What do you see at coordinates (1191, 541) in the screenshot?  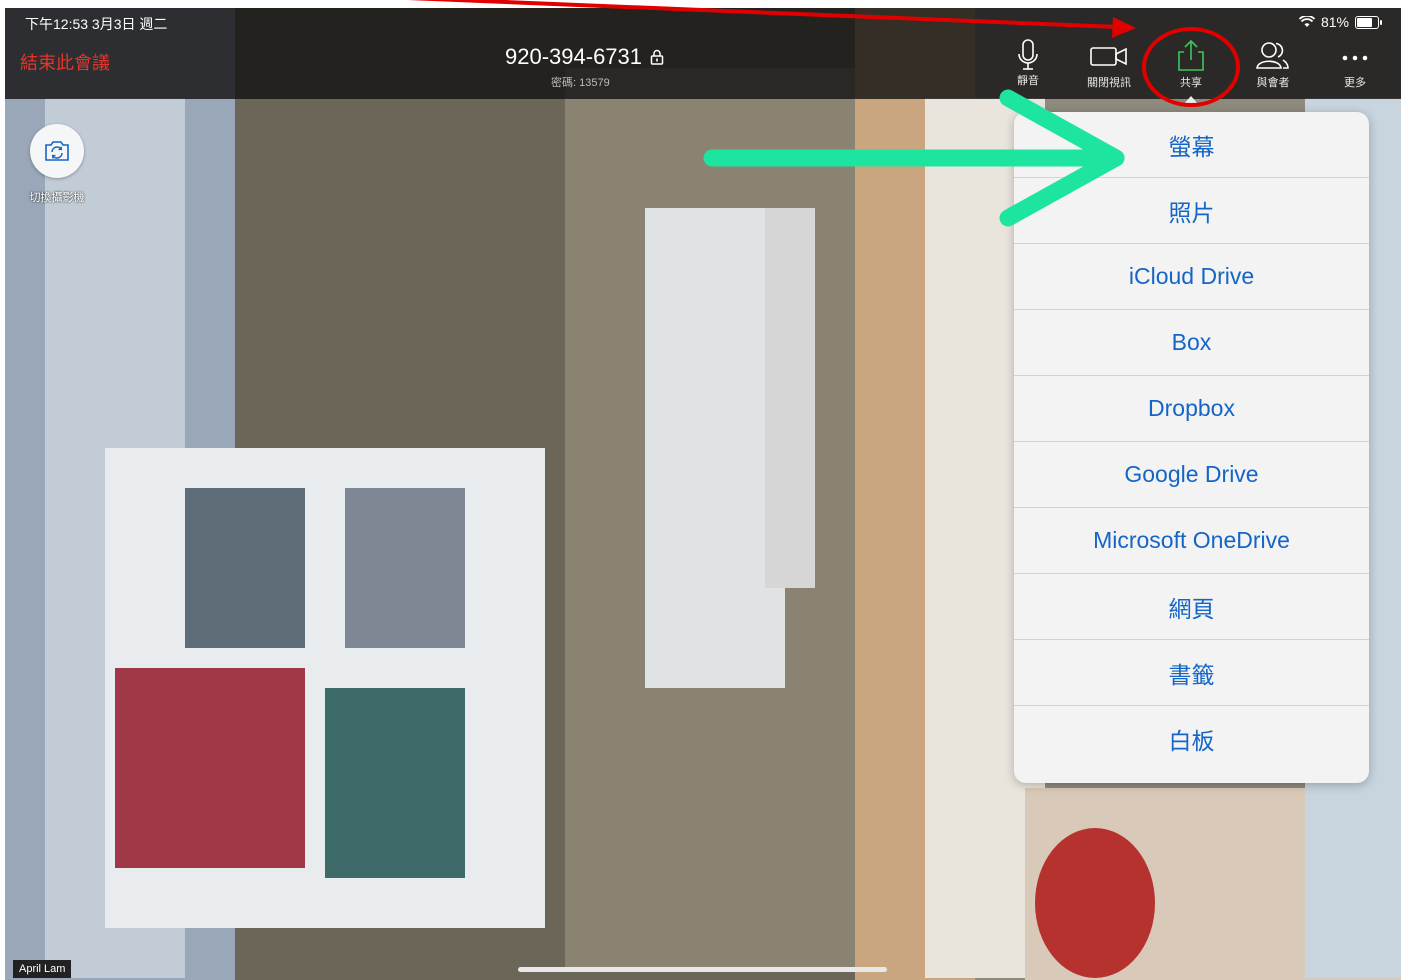 I see `share-onedrive-item: Microsoft OneDrive` at bounding box center [1191, 541].